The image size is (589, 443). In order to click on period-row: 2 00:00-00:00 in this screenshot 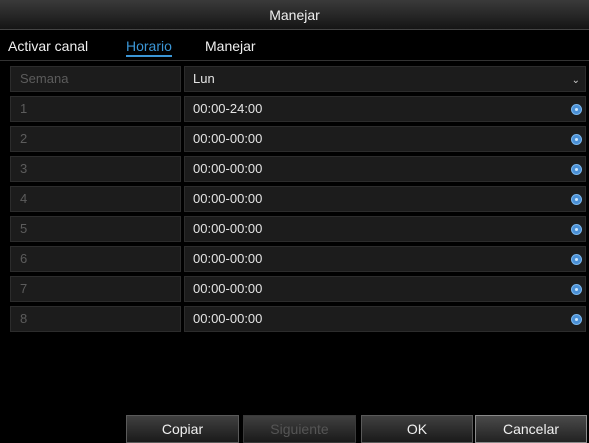, I will do `click(298, 140)`.